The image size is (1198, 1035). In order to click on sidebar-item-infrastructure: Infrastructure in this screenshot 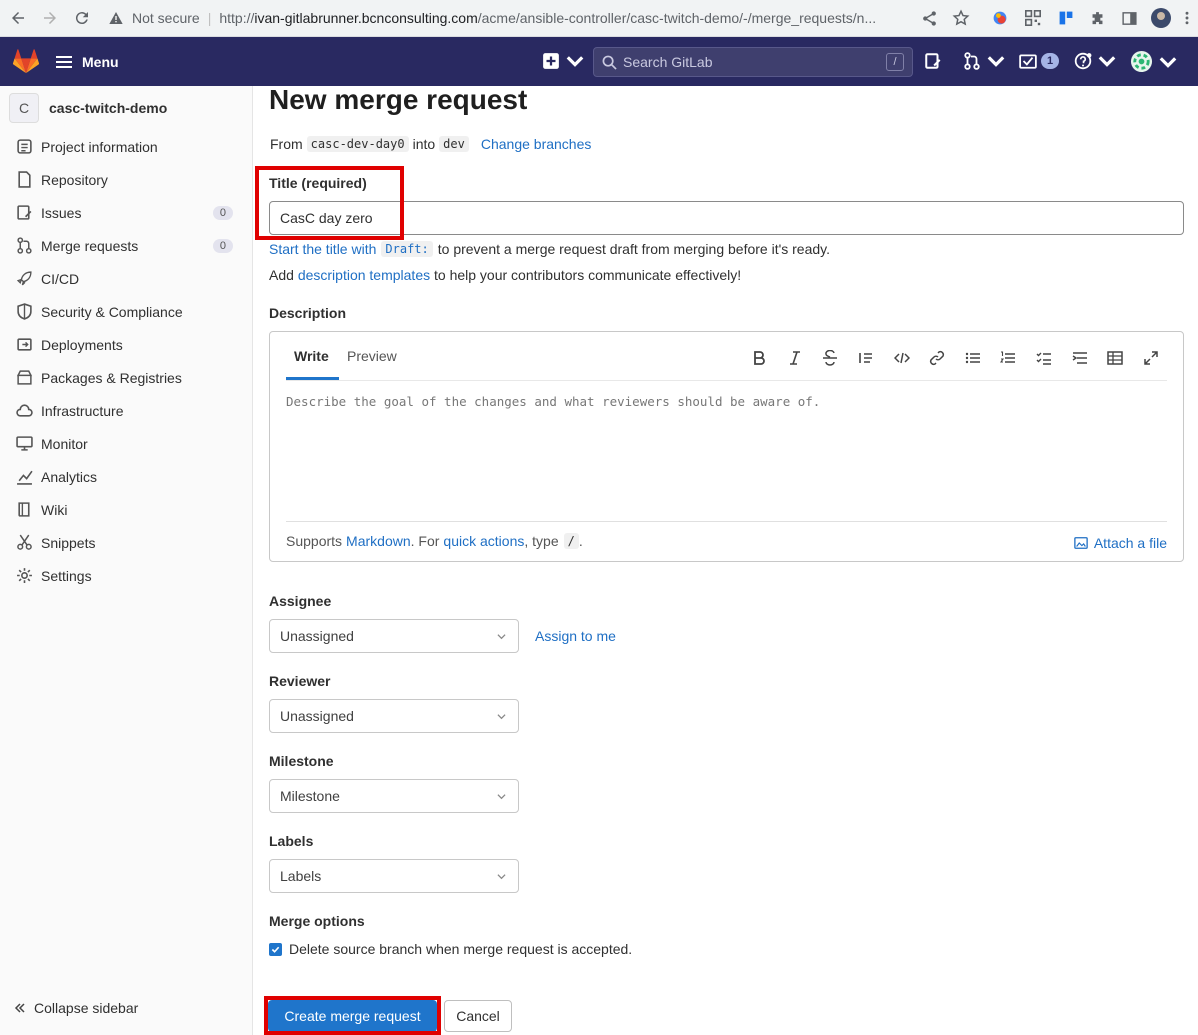, I will do `click(126, 410)`.